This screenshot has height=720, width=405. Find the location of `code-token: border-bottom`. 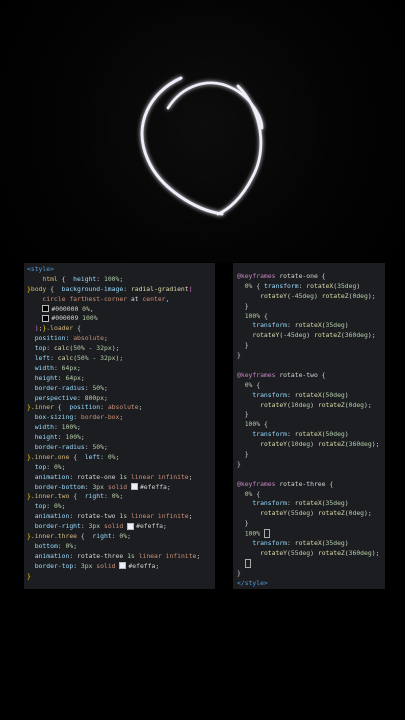

code-token: border-bottom is located at coordinates (59, 486).